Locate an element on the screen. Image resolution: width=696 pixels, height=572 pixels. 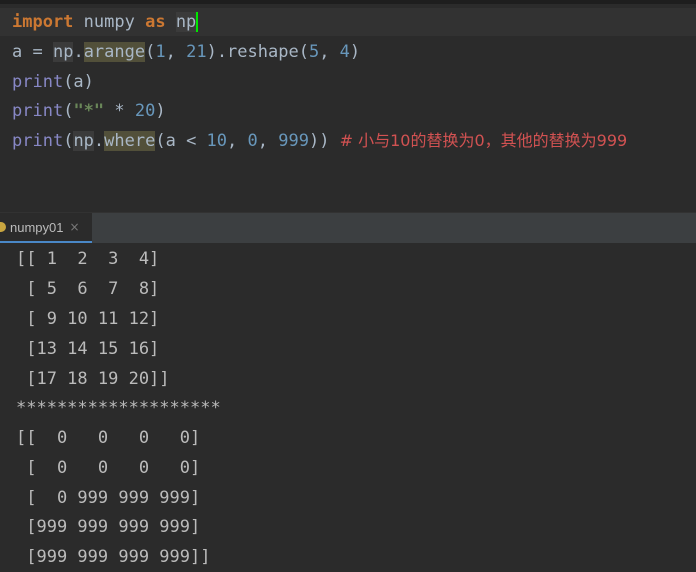
console-line: ******************** is located at coordinates (118, 408).